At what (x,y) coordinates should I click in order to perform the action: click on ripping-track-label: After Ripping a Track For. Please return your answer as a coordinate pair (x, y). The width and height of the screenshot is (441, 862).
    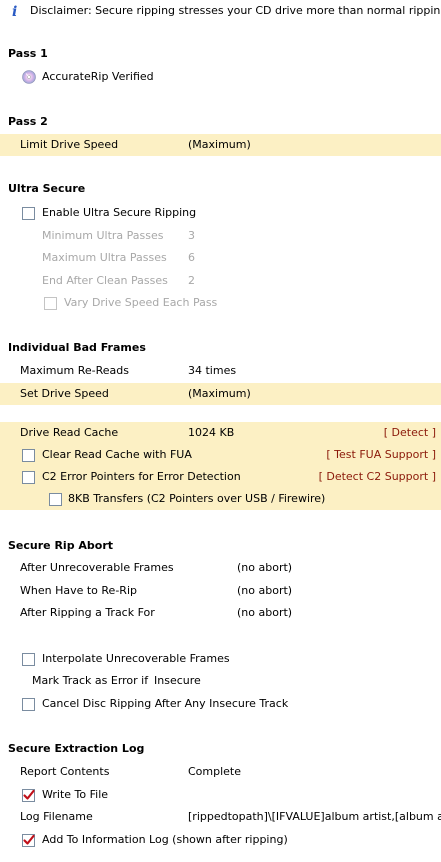
    Looking at the image, I should click on (87, 612).